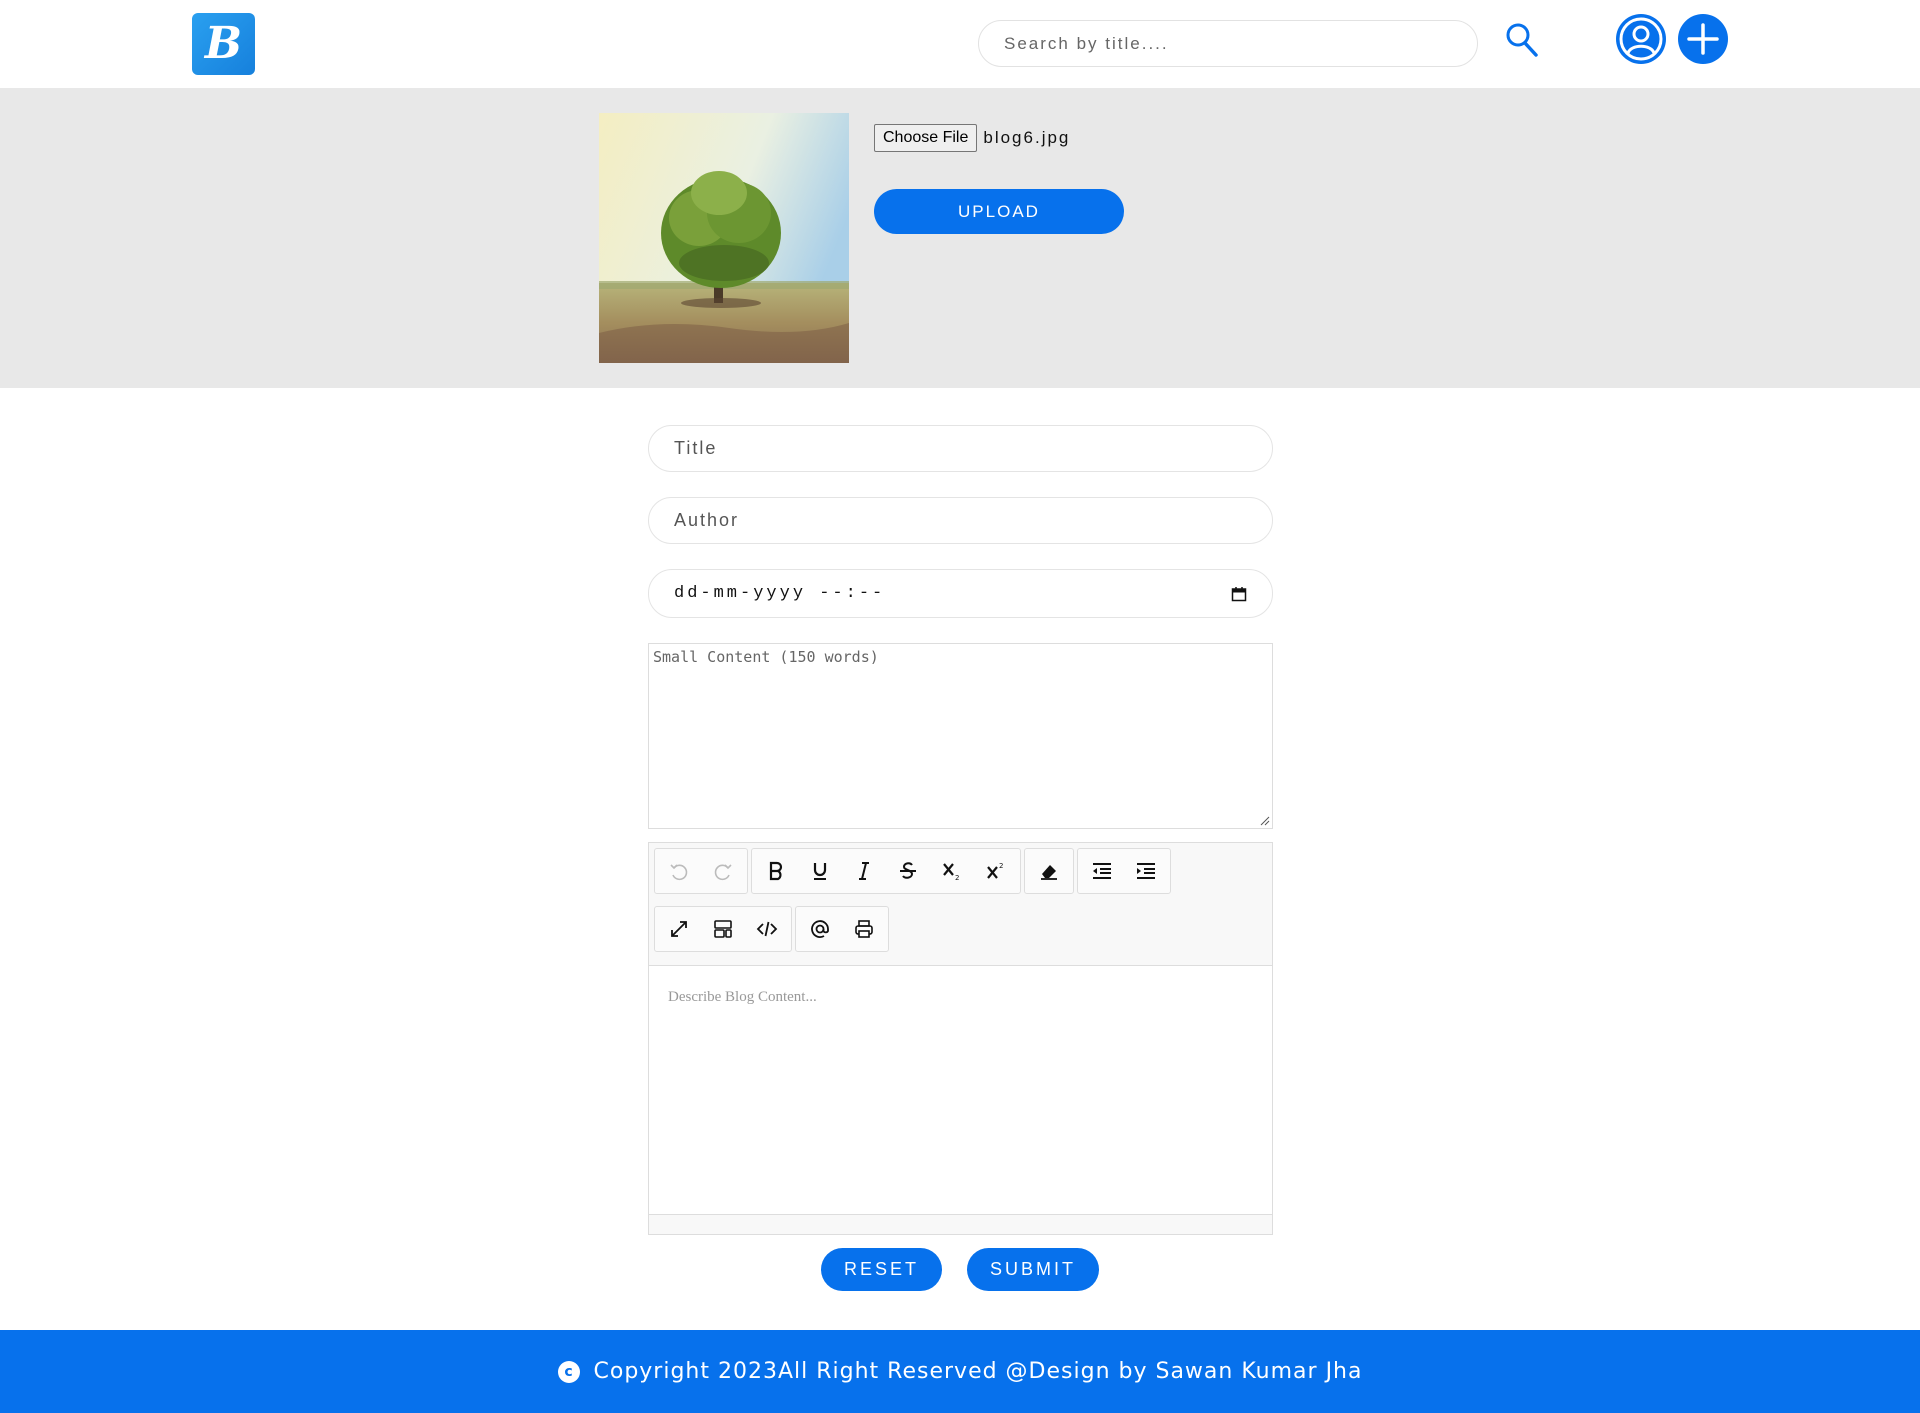 The width and height of the screenshot is (1920, 1413). Describe the element at coordinates (960, 736) in the screenshot. I see `small-content-textarea` at that location.